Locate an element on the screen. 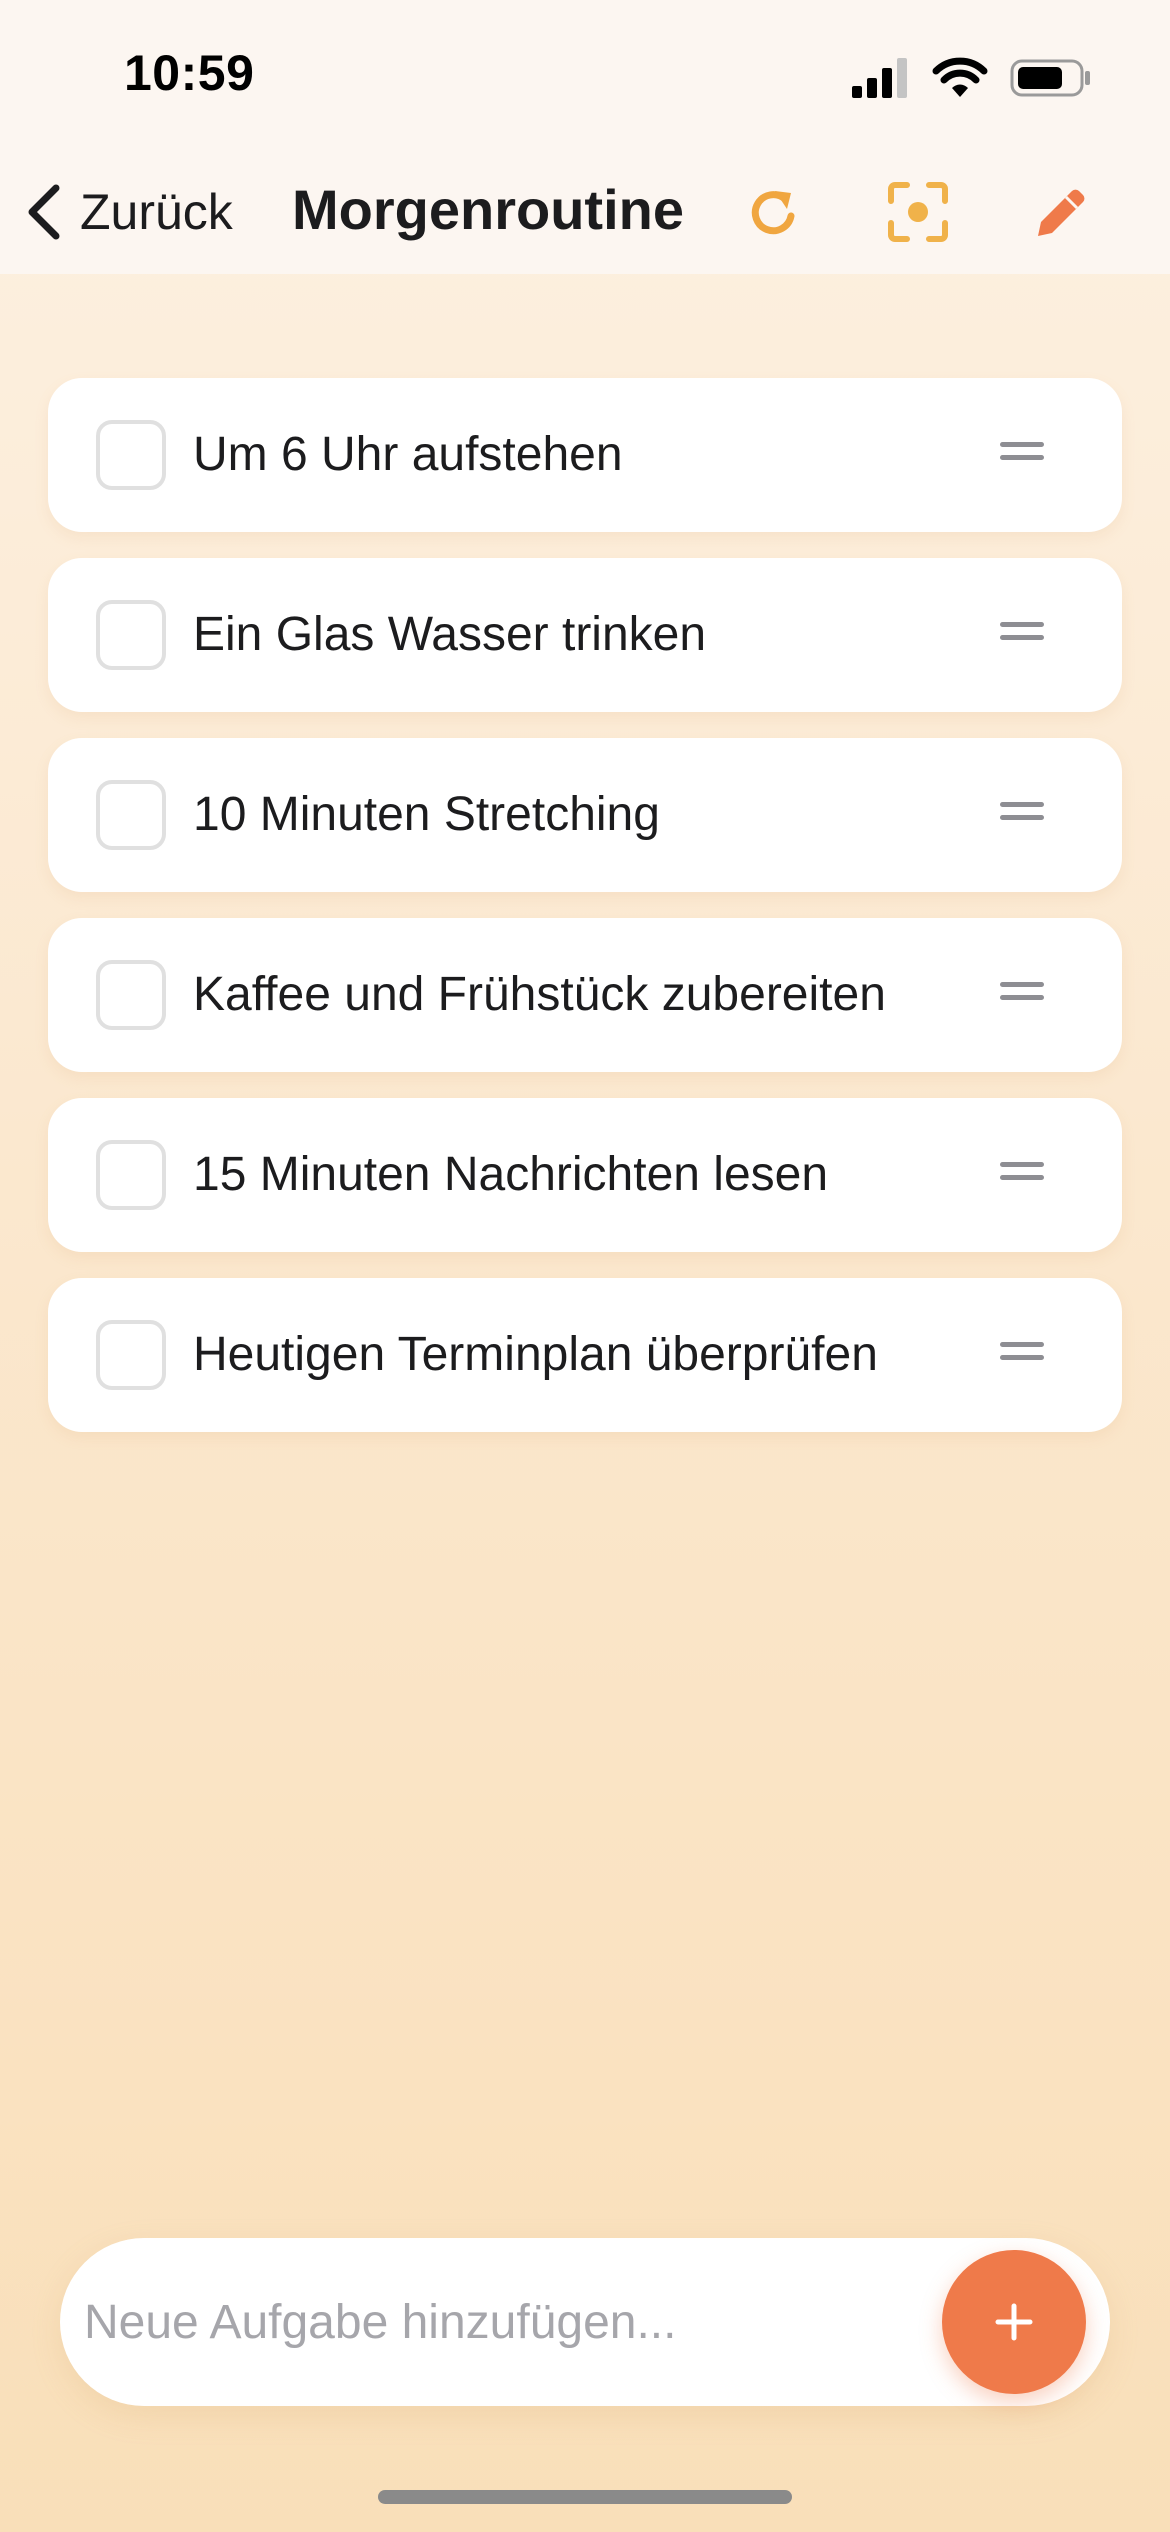 The height and width of the screenshot is (2532, 1170). status-time: 10:59 is located at coordinates (189, 73).